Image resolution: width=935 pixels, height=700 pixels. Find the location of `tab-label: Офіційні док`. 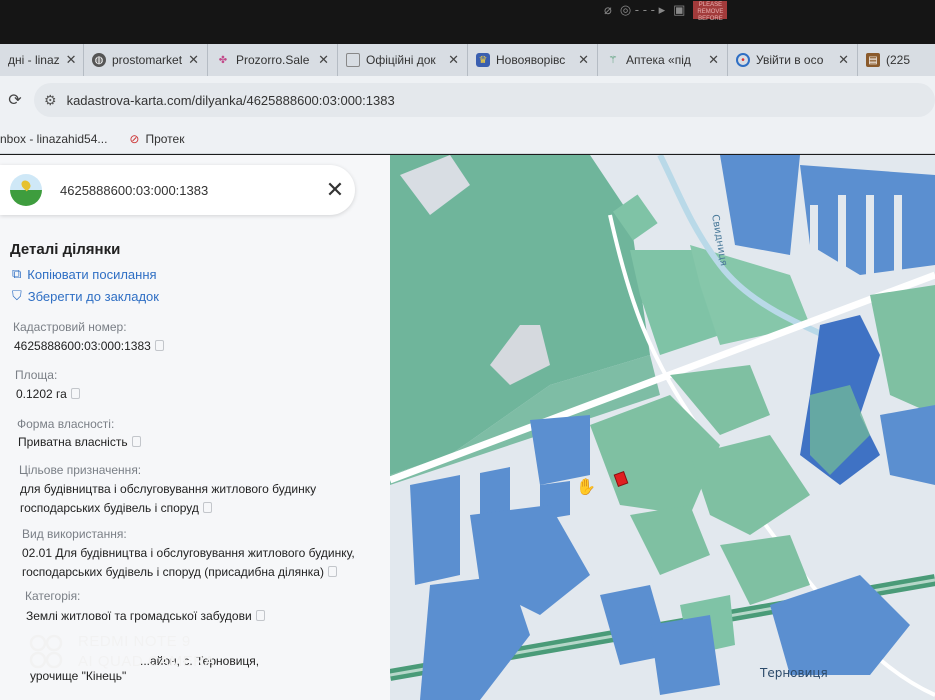

tab-label: Офіційні док is located at coordinates (401, 60).